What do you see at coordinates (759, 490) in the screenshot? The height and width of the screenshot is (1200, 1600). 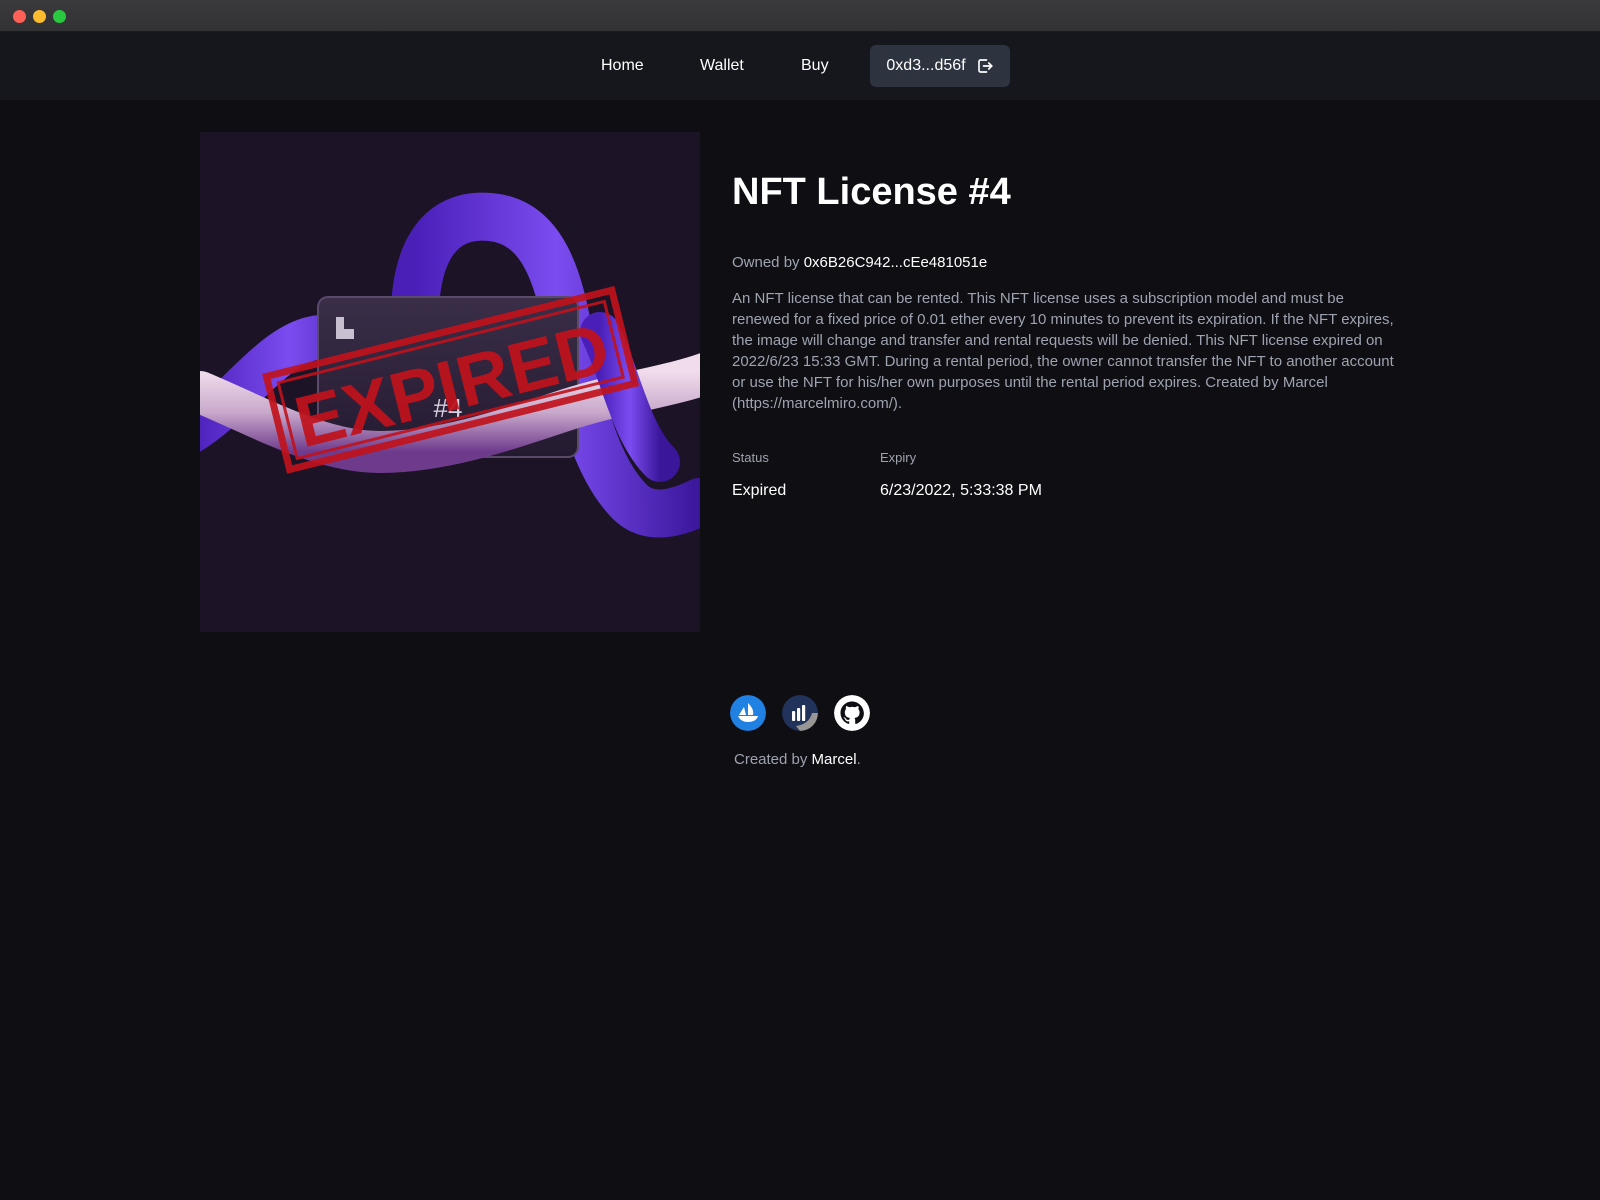 I see `status-value: Expired` at bounding box center [759, 490].